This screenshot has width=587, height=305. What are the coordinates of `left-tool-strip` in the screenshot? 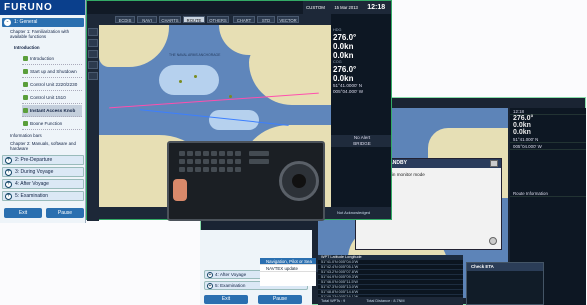 It's located at (93, 123).